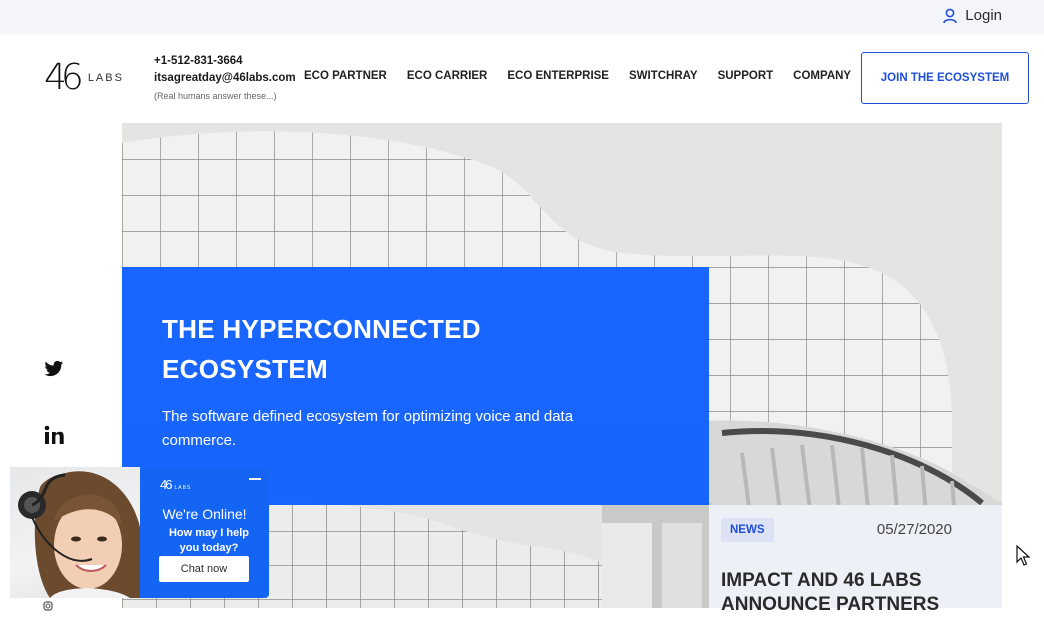  Describe the element at coordinates (856, 593) in the screenshot. I see `news-title: IMPACT AND 46 LABS ANNOUNCE PARTNERS` at that location.